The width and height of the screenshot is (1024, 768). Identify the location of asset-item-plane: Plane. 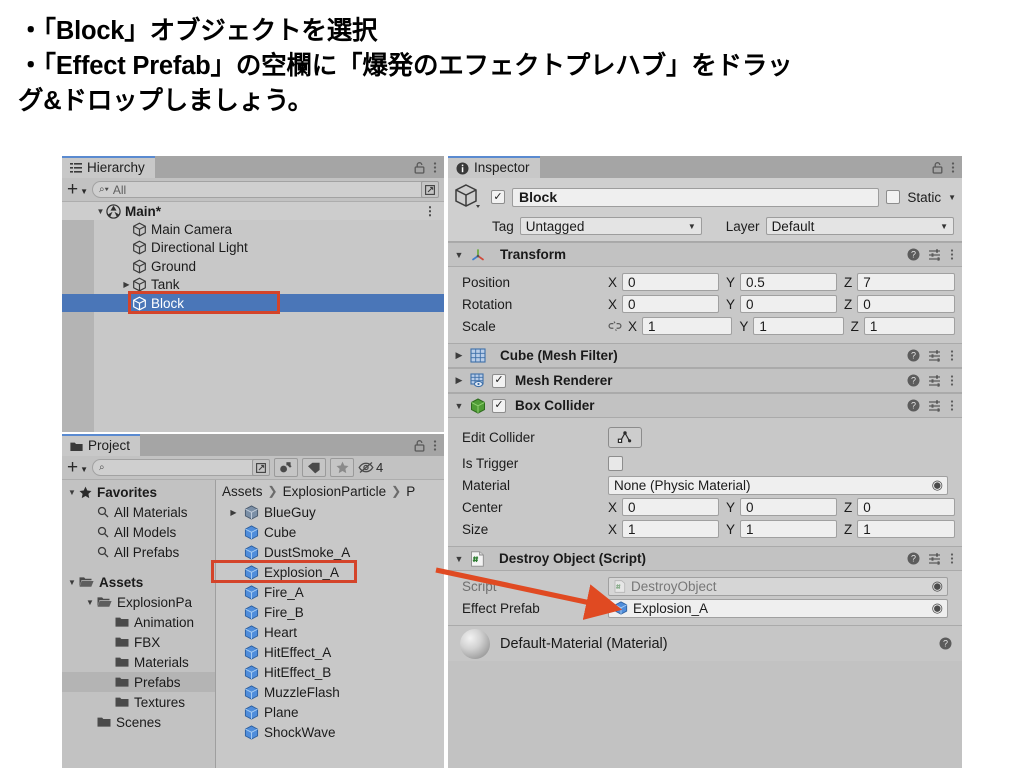
(330, 712).